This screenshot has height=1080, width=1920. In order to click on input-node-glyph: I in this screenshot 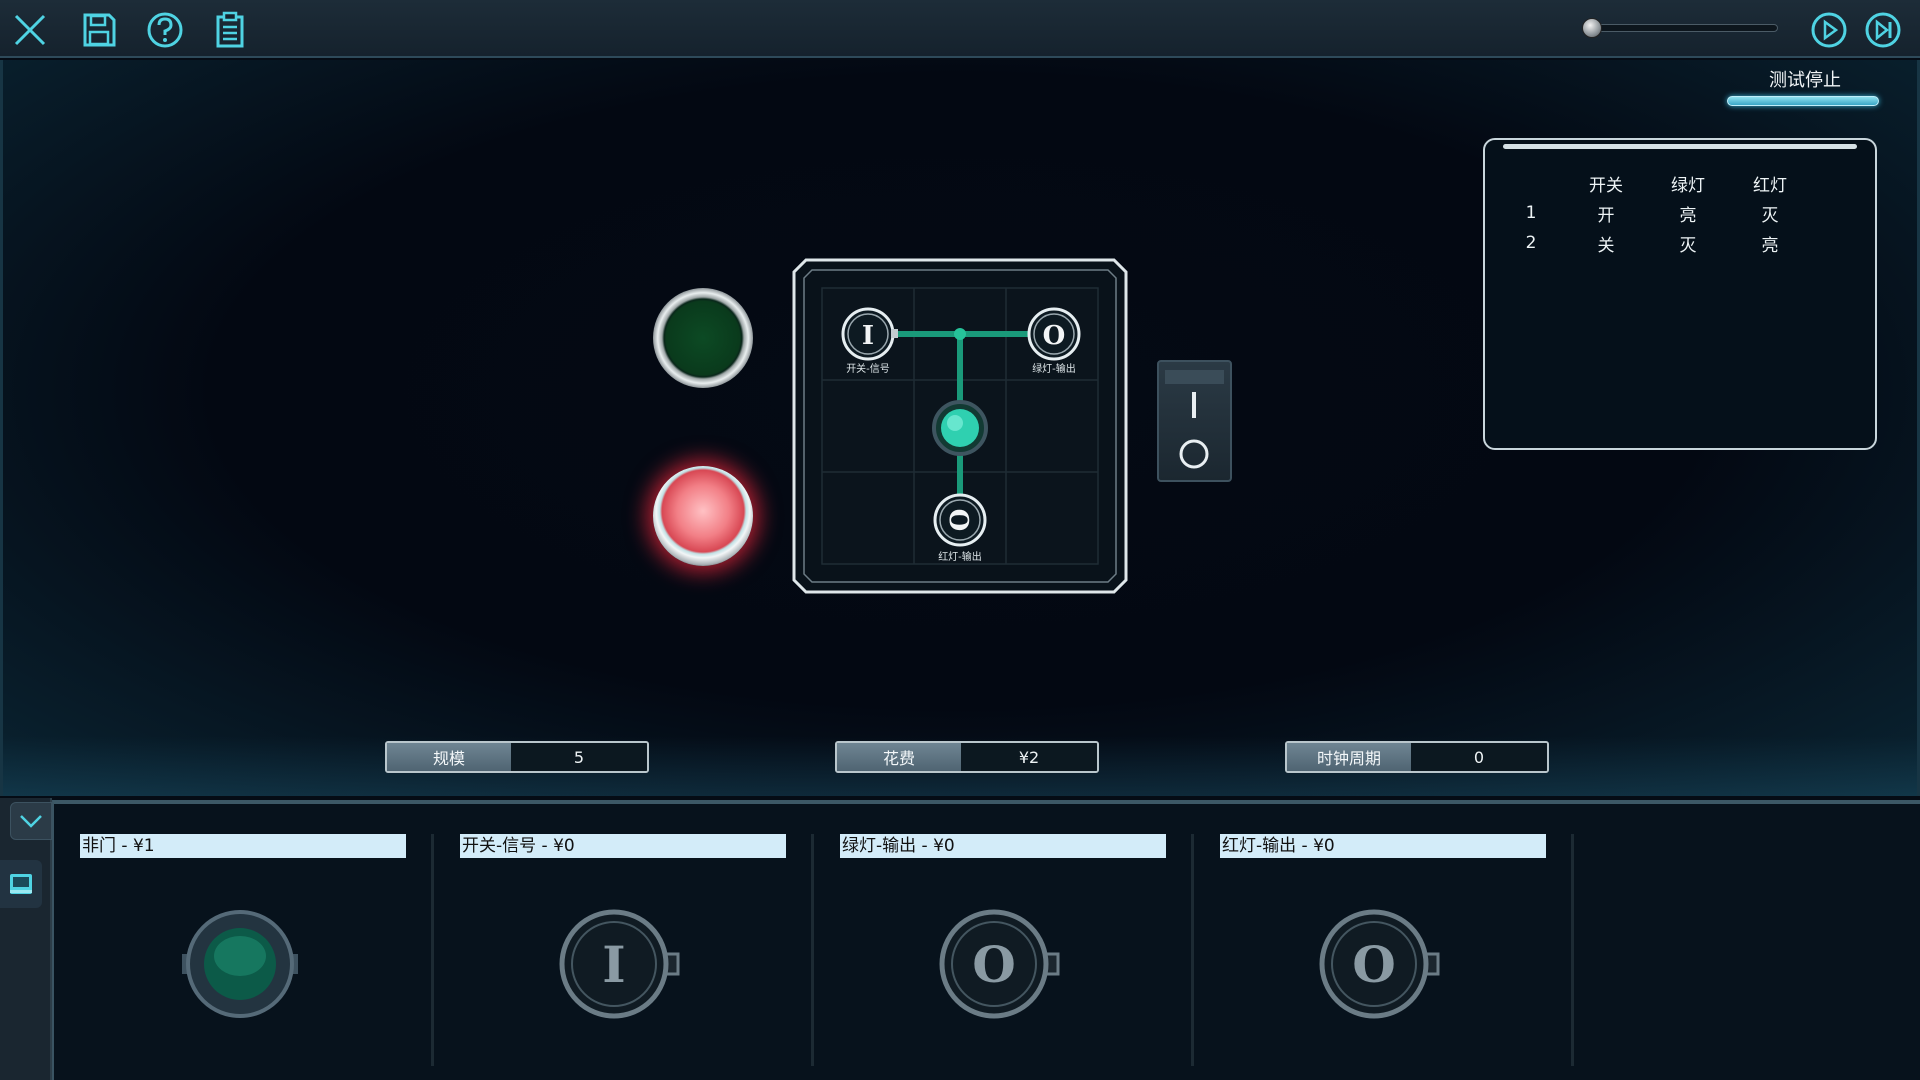, I will do `click(868, 336)`.